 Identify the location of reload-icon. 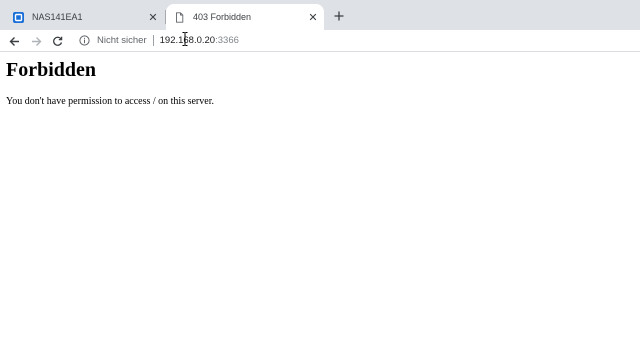
(57, 41).